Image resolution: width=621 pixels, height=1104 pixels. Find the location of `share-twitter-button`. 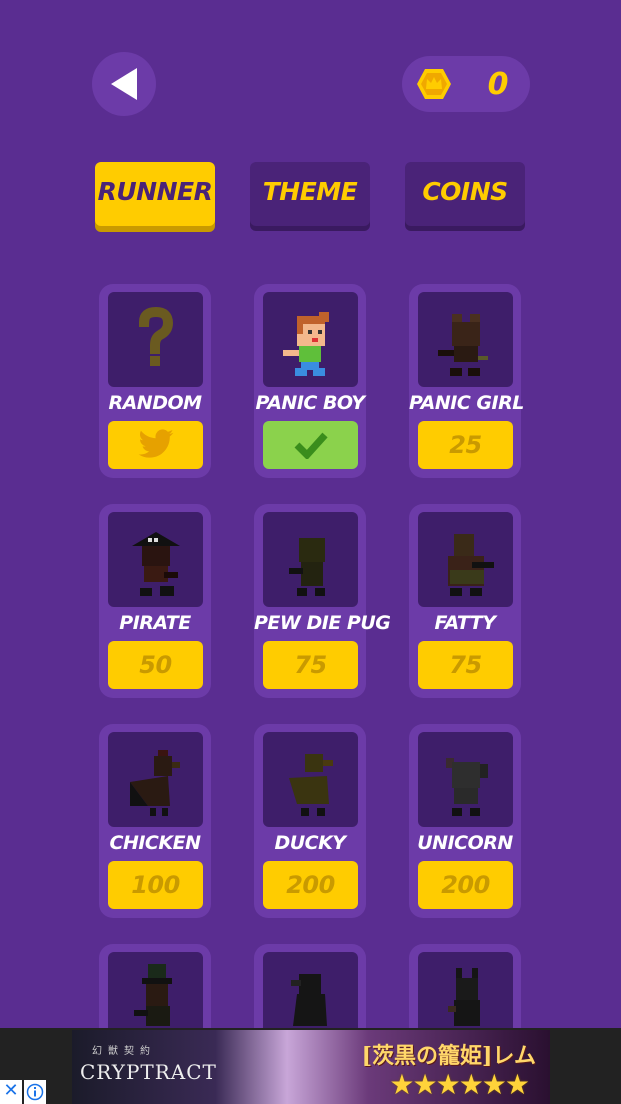

share-twitter-button is located at coordinates (155, 445).